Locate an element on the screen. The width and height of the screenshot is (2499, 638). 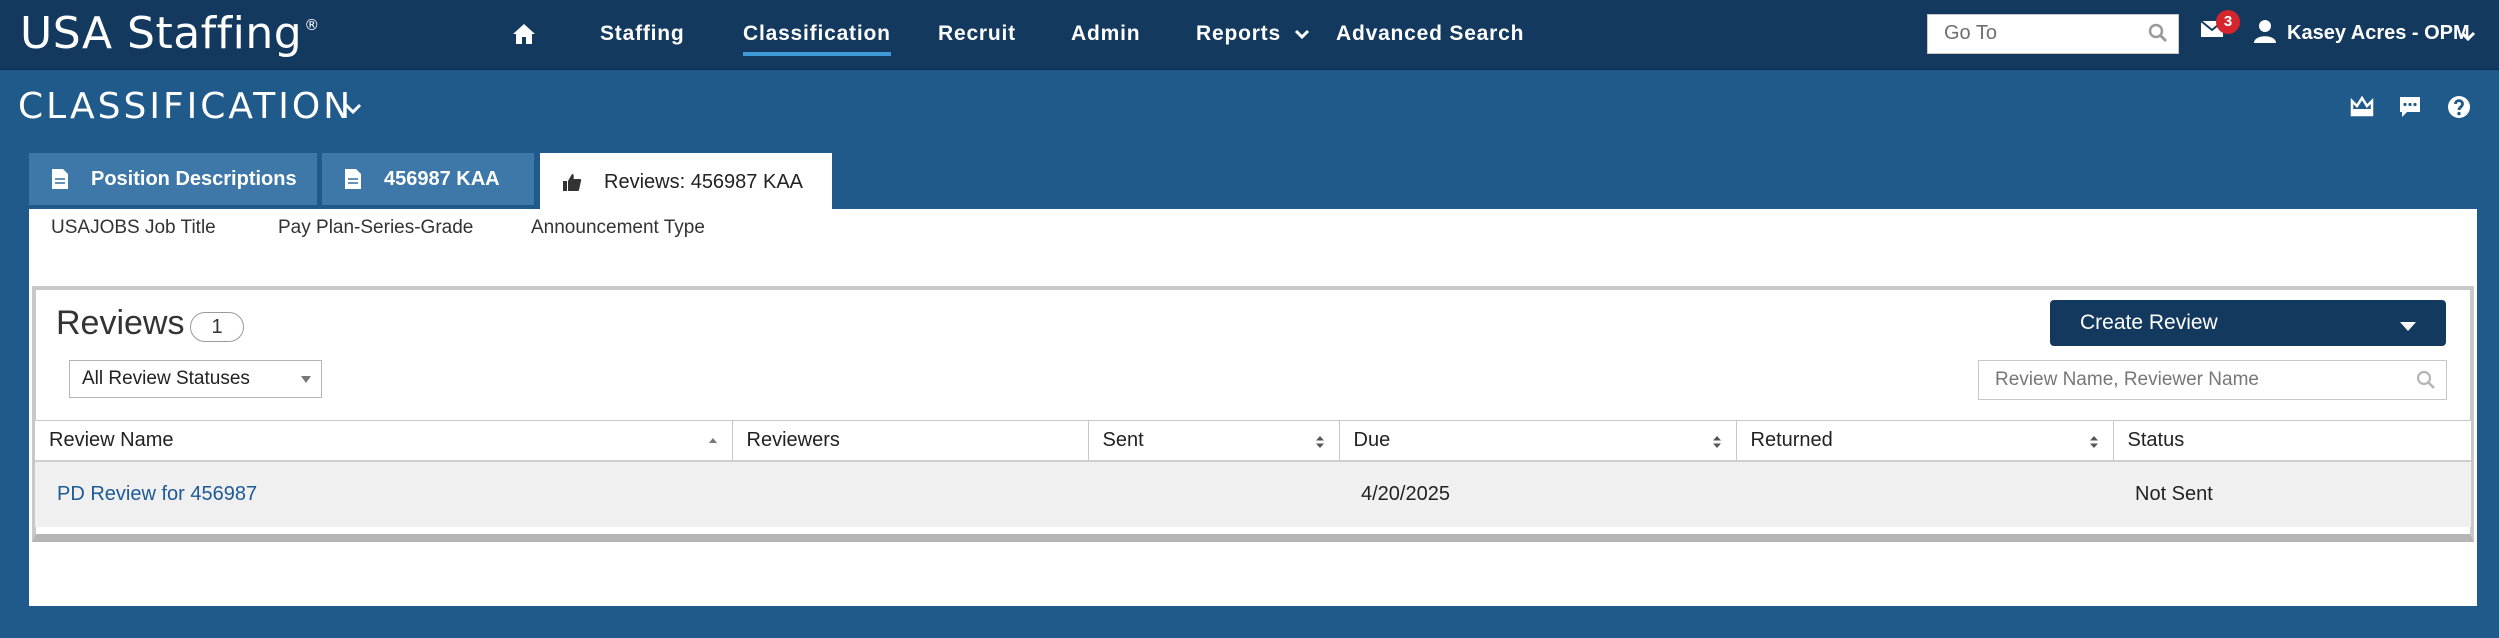
col-due: Due is located at coordinates (1538, 441).